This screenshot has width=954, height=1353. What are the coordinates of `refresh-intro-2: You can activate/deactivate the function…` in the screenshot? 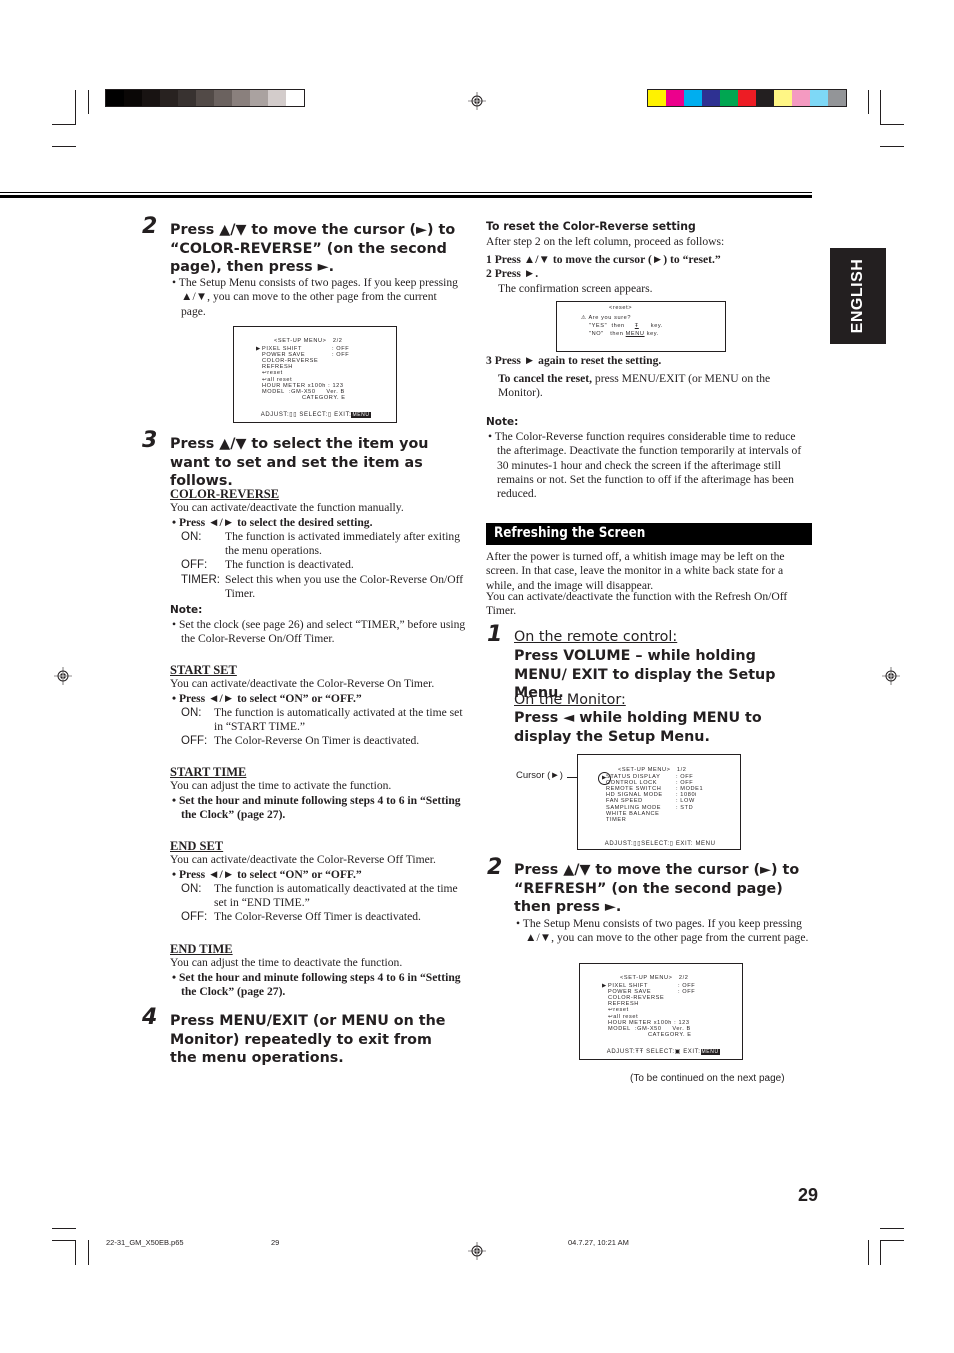 It's located at (637, 604).